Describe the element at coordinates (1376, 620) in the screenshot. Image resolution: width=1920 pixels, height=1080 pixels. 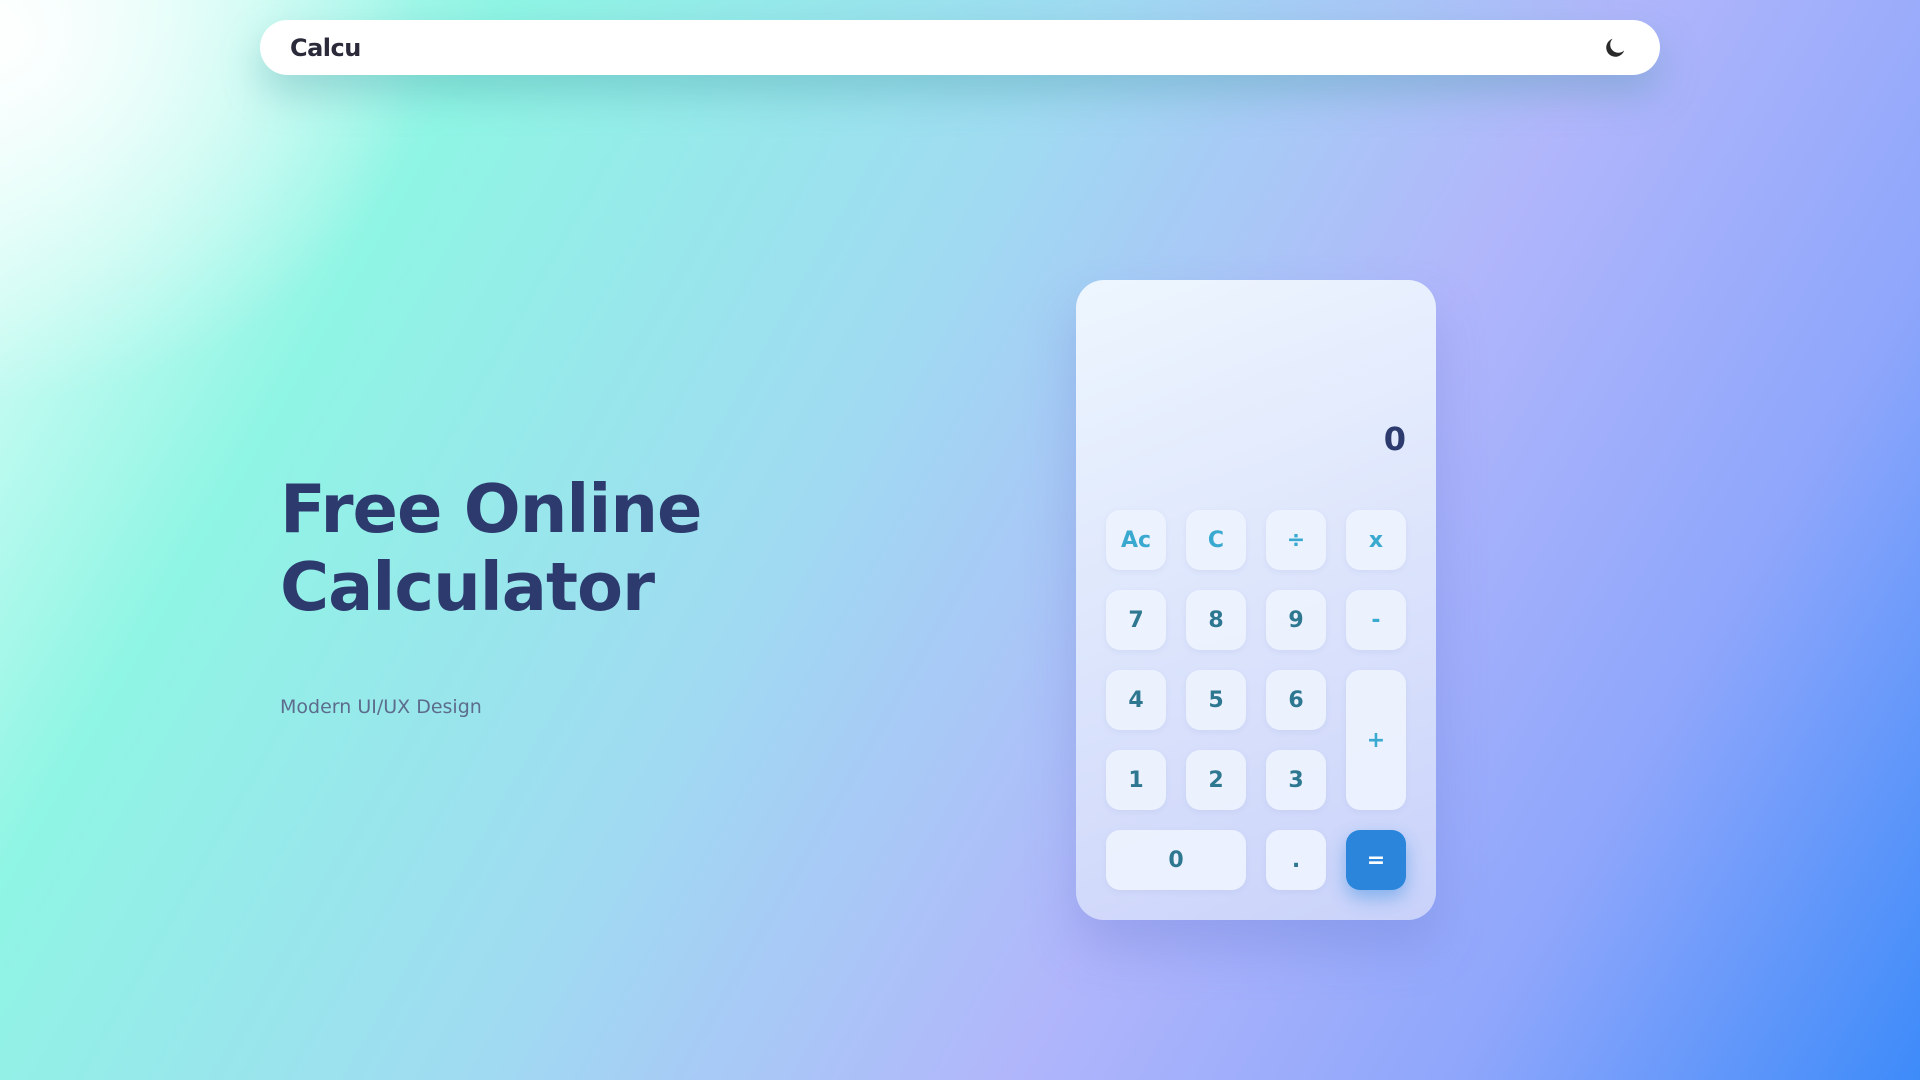
I see `minus-button: -` at that location.